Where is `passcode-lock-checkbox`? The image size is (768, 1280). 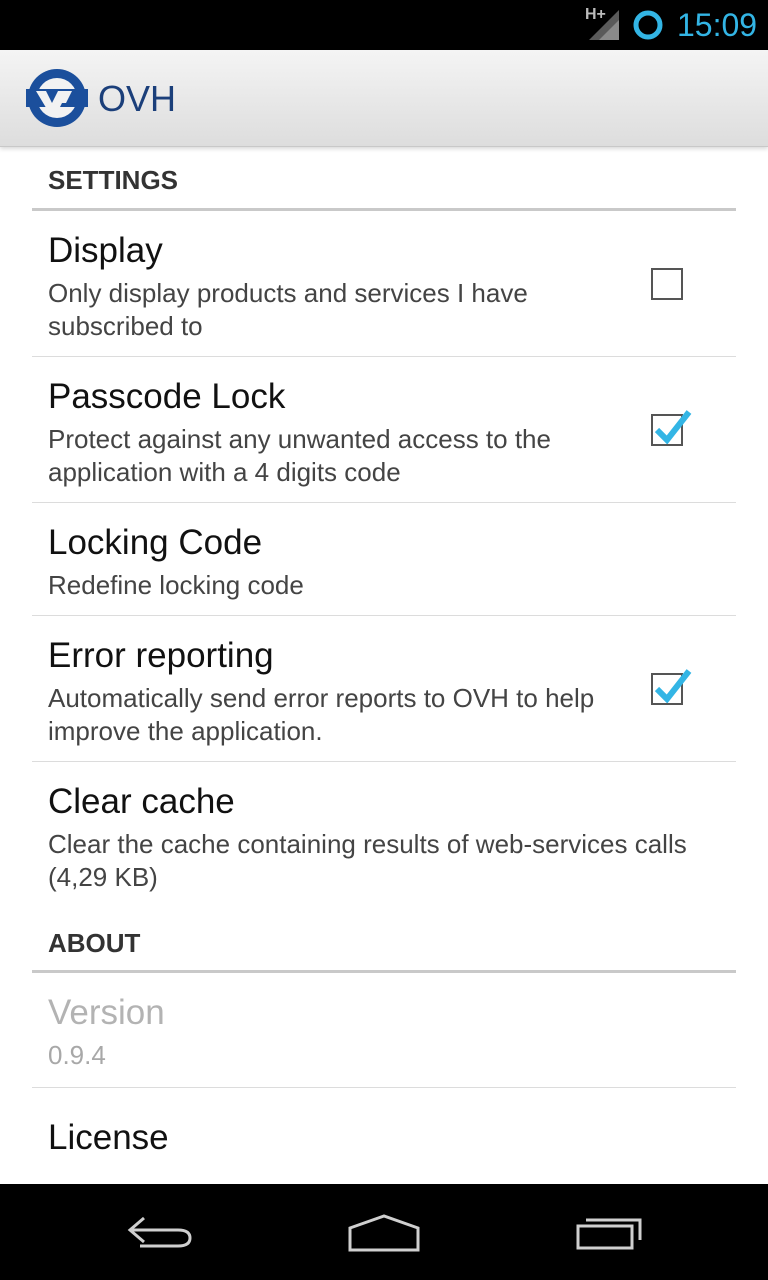
passcode-lock-checkbox is located at coordinates (671, 428).